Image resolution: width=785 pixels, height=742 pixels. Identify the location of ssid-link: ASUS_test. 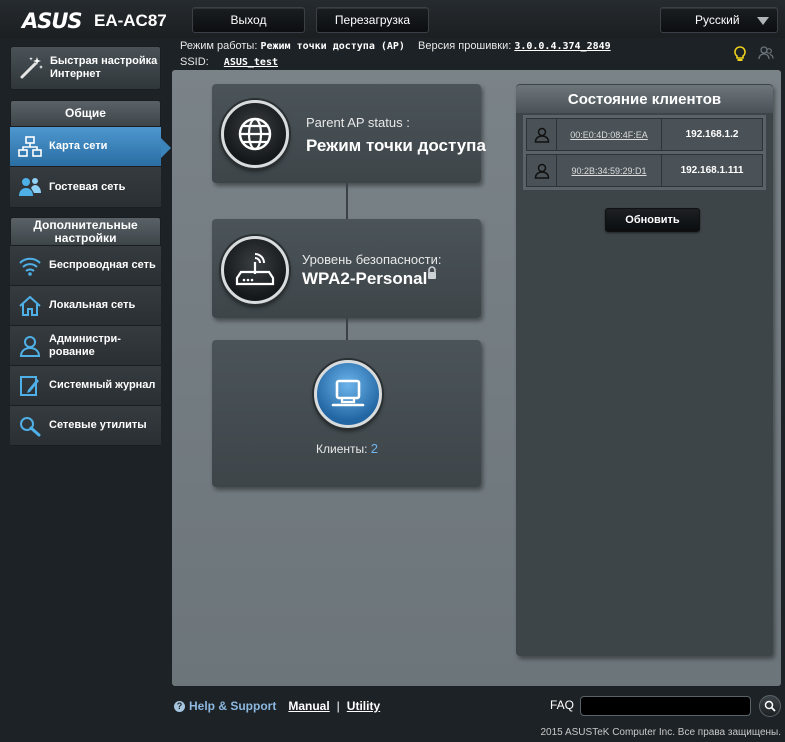
(251, 62).